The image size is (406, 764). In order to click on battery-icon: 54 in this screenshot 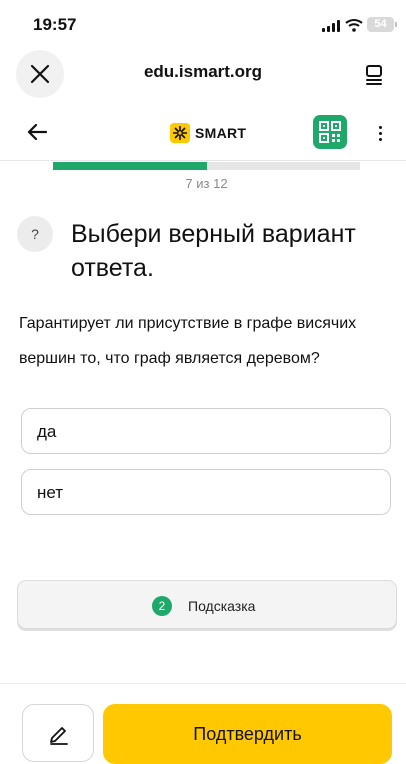, I will do `click(382, 24)`.